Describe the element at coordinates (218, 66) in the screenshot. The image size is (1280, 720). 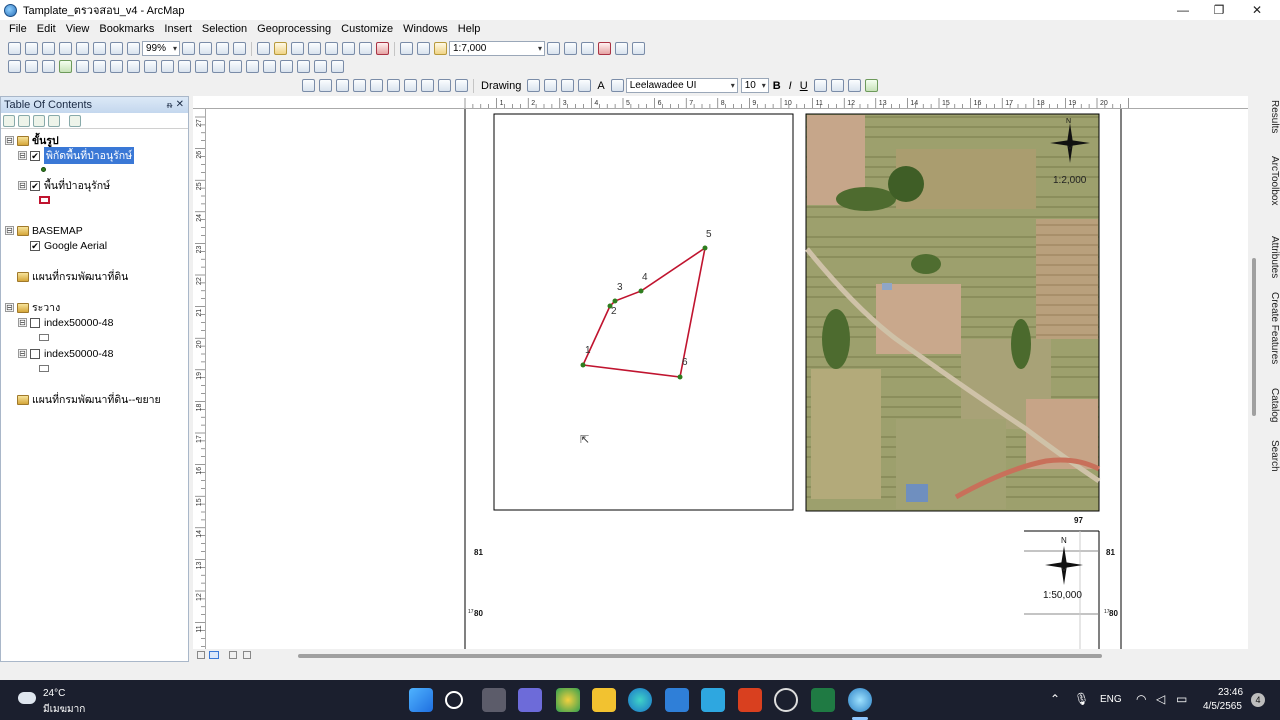
I see `html-popup-icon` at that location.